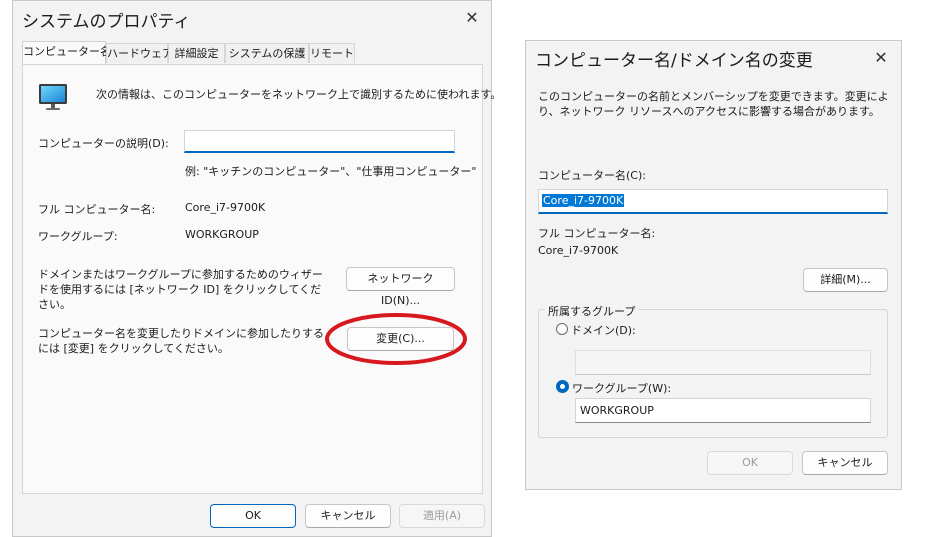  What do you see at coordinates (617, 410) in the screenshot?
I see `workgroup-input-value: WORKGROUP` at bounding box center [617, 410].